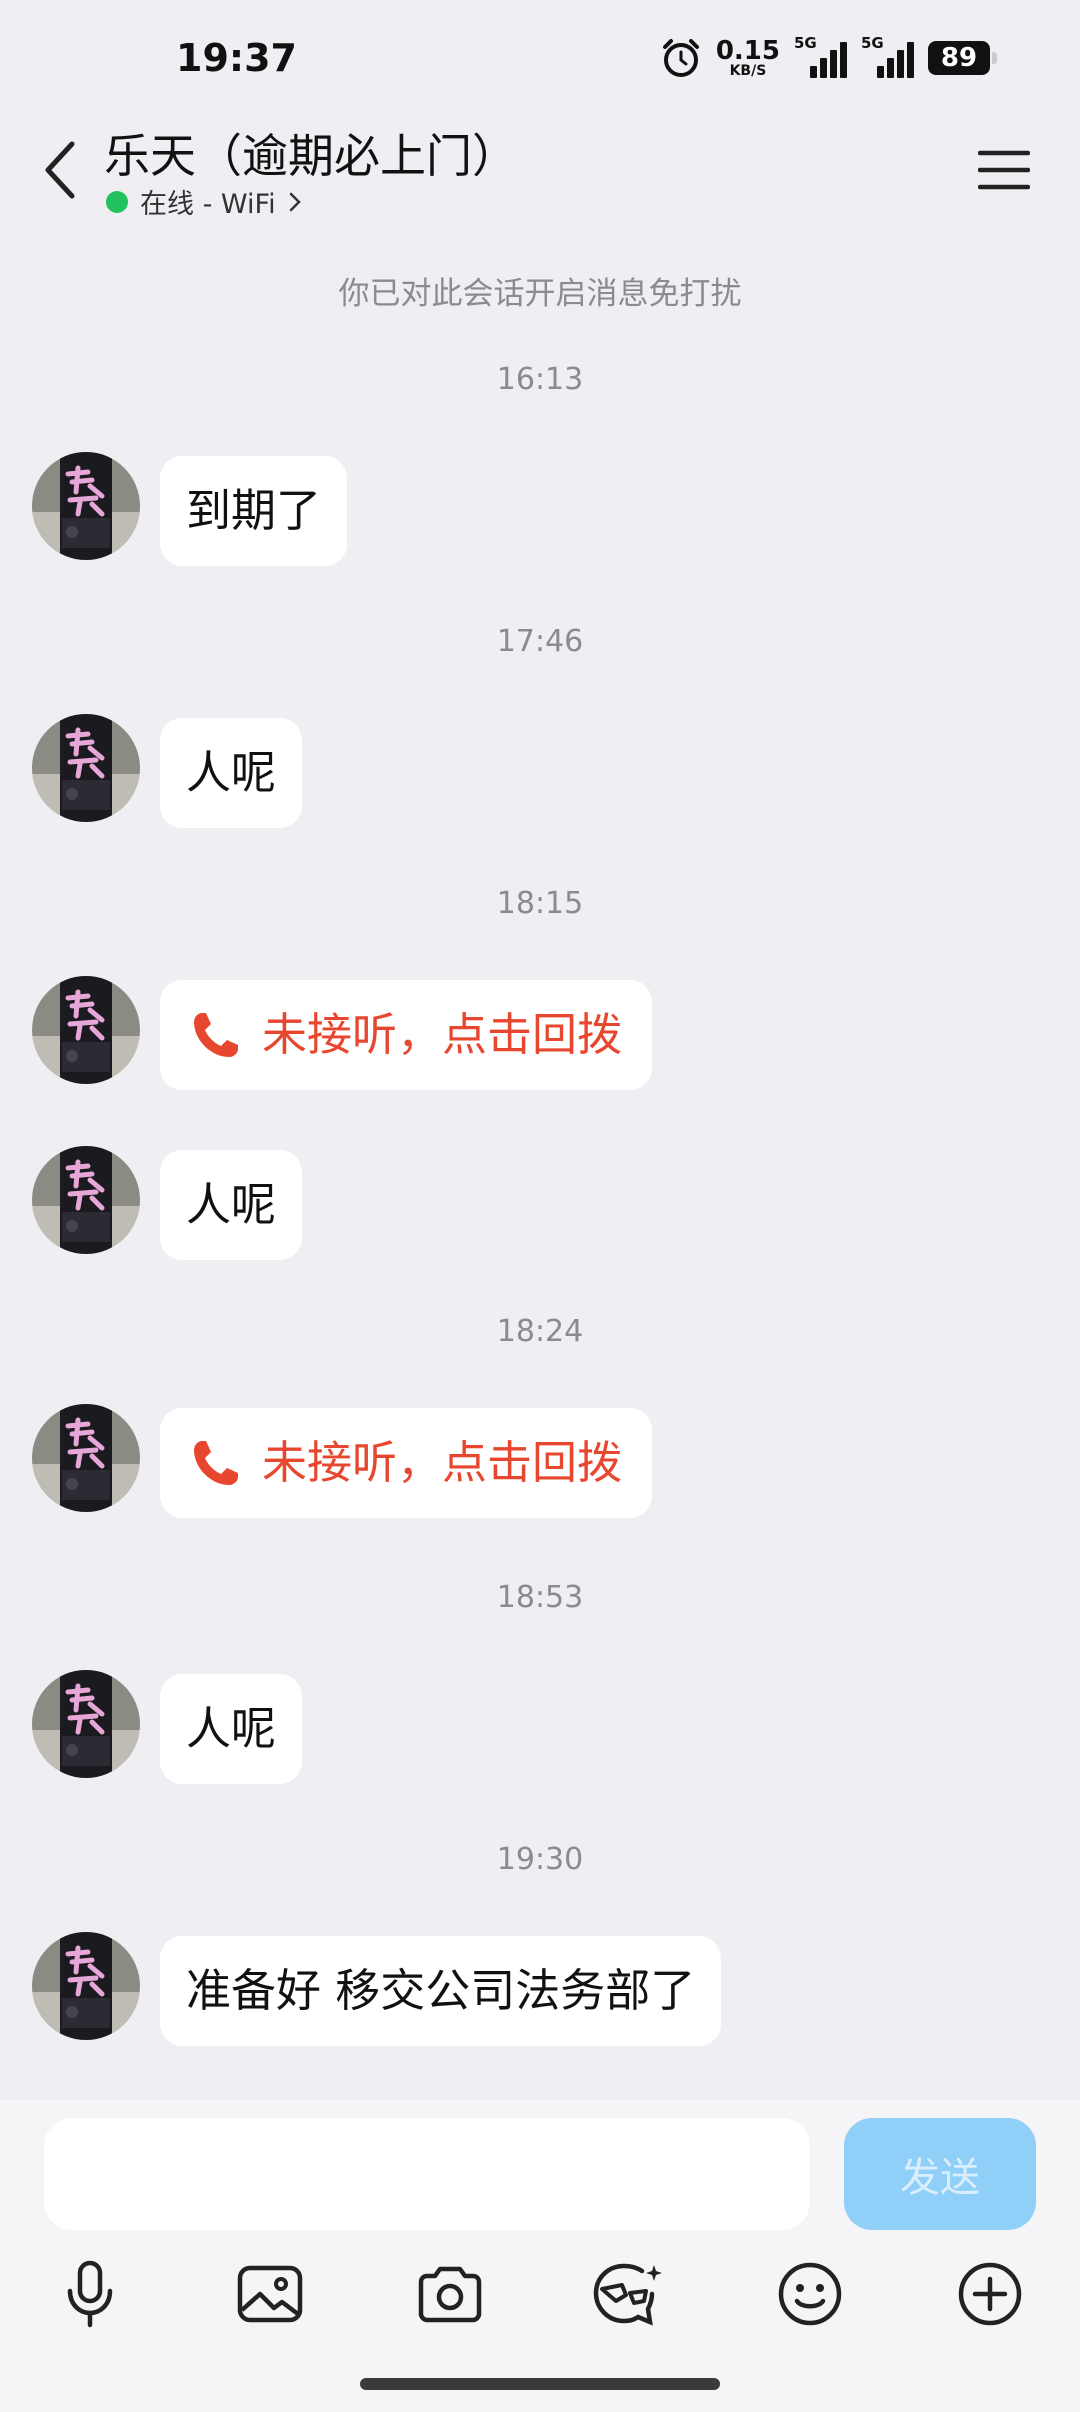  I want to click on home-indicator, so click(540, 2384).